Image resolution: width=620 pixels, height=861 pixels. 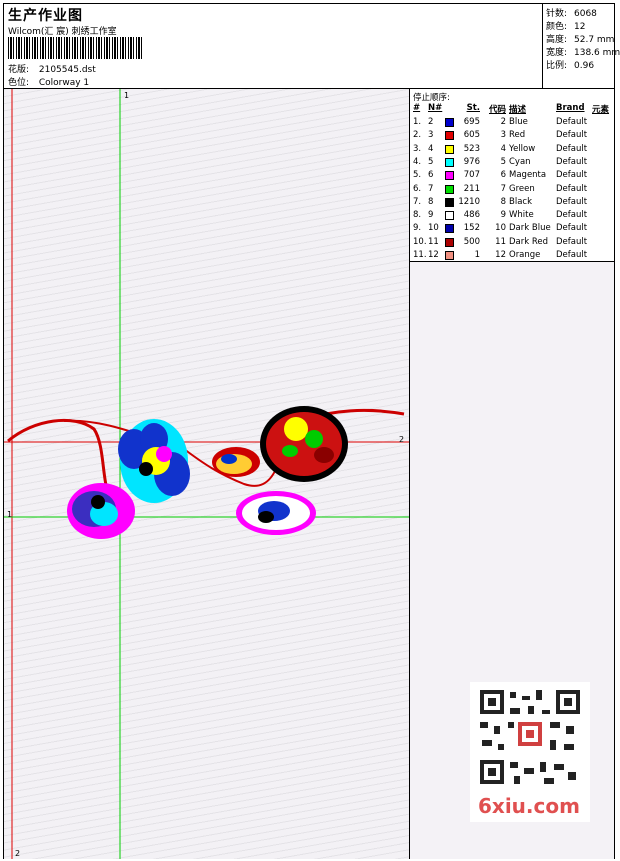 I want to click on stat-label: 颜色:, so click(x=557, y=27).